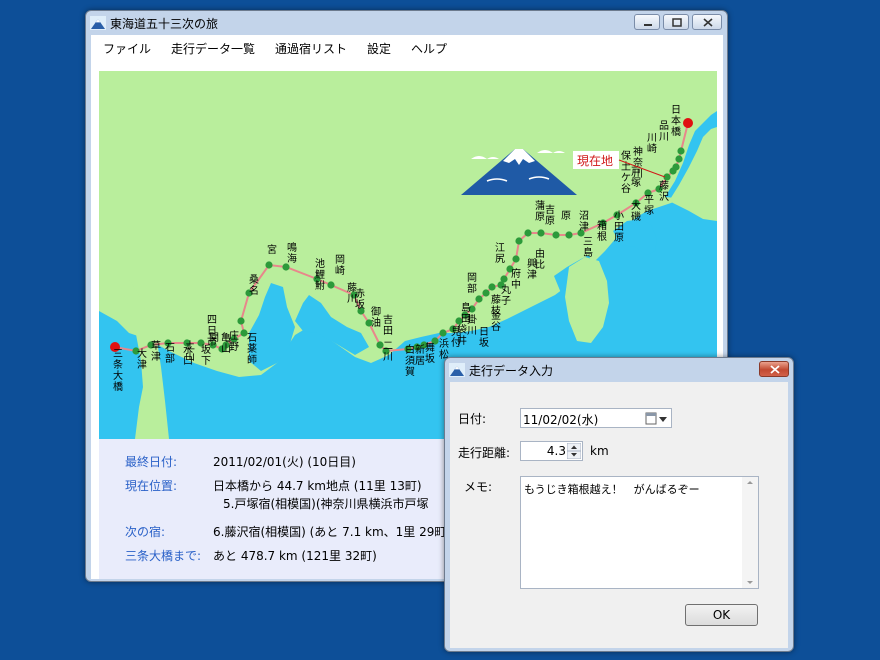 The image size is (880, 660). Describe the element at coordinates (457, 370) in the screenshot. I see `mount-fuji-dialog-icon` at that location.